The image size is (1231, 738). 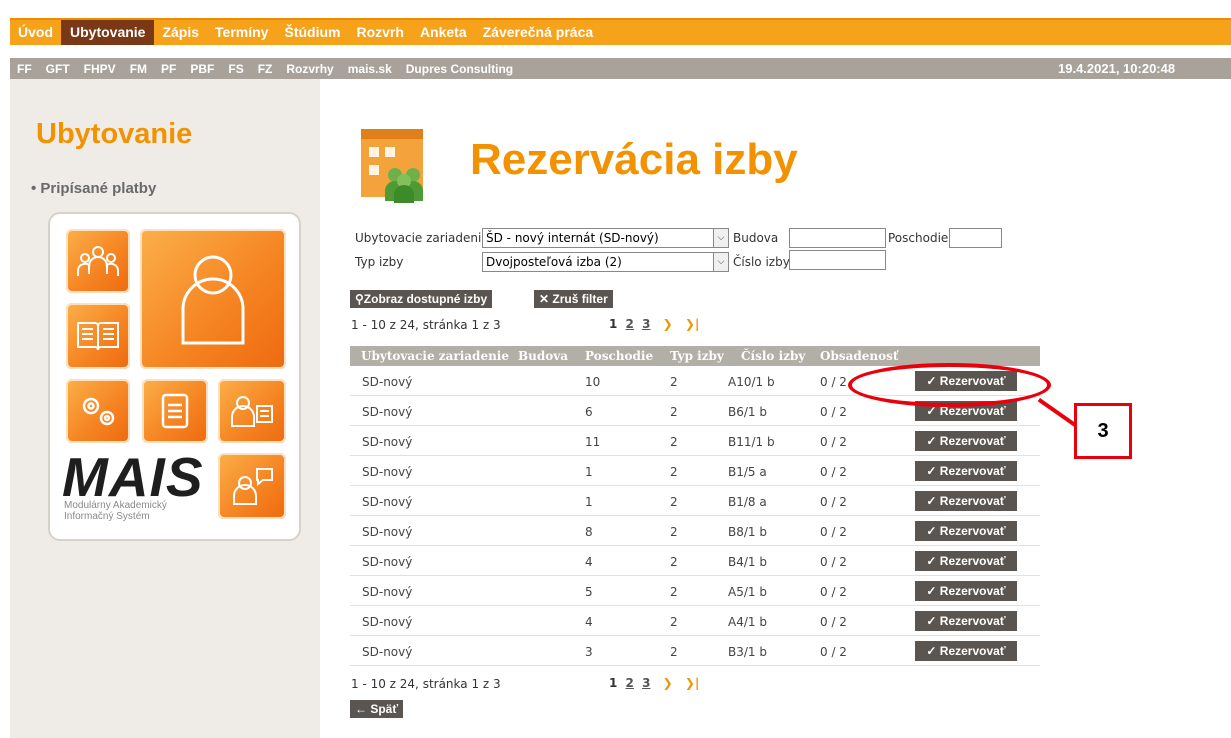 I want to click on cislo-izby-input, so click(x=837, y=260).